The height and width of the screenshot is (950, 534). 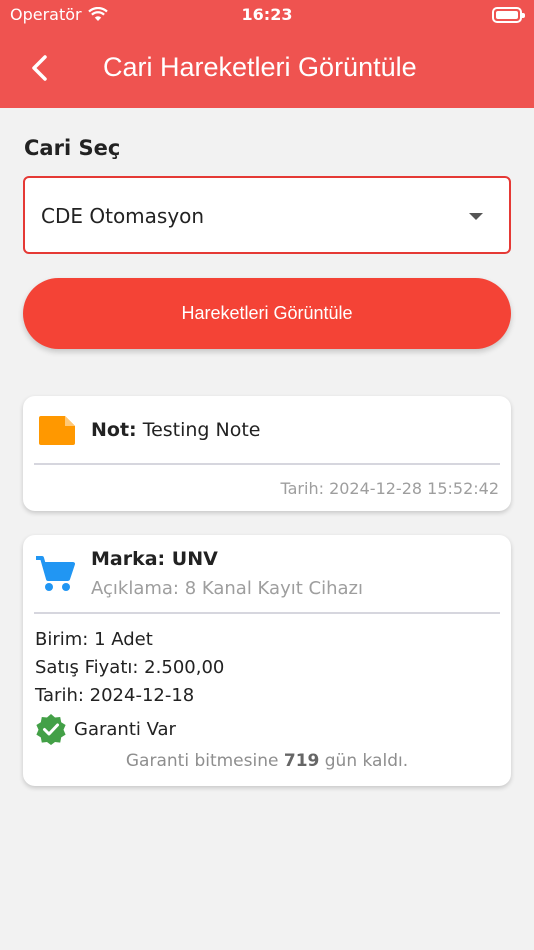 What do you see at coordinates (72, 148) in the screenshot?
I see `customer-select-label: Cari Seç` at bounding box center [72, 148].